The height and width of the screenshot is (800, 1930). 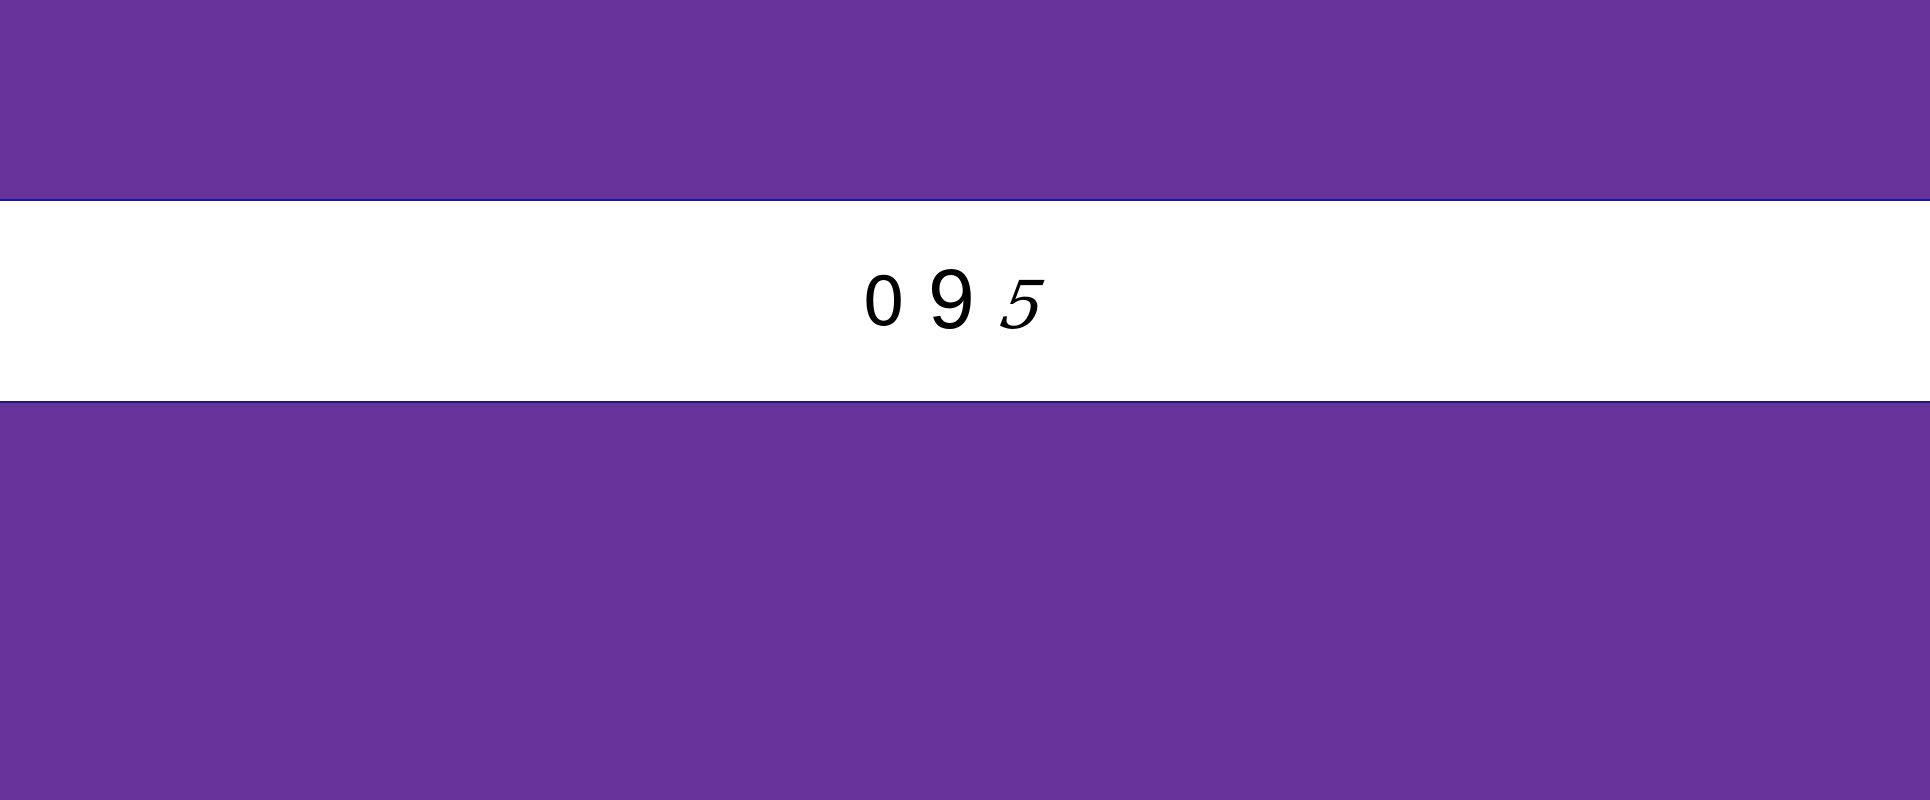 I want to click on captcha-char-2: 9, so click(x=951, y=299).